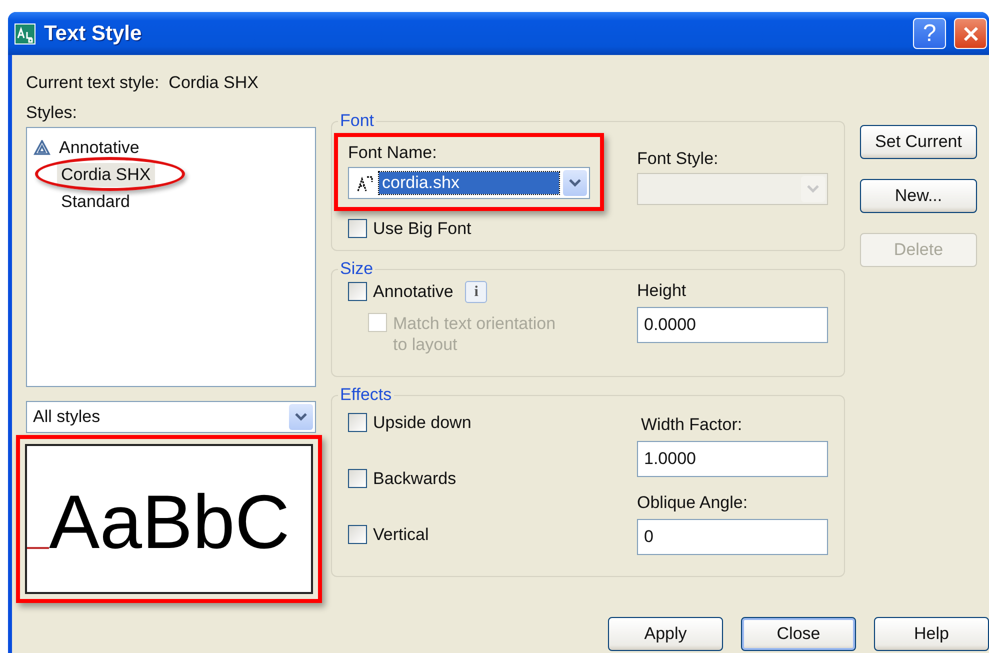 The width and height of the screenshot is (989, 653). Describe the element at coordinates (693, 503) in the screenshot. I see `oblique-angle-label: Oblique Angle:` at that location.